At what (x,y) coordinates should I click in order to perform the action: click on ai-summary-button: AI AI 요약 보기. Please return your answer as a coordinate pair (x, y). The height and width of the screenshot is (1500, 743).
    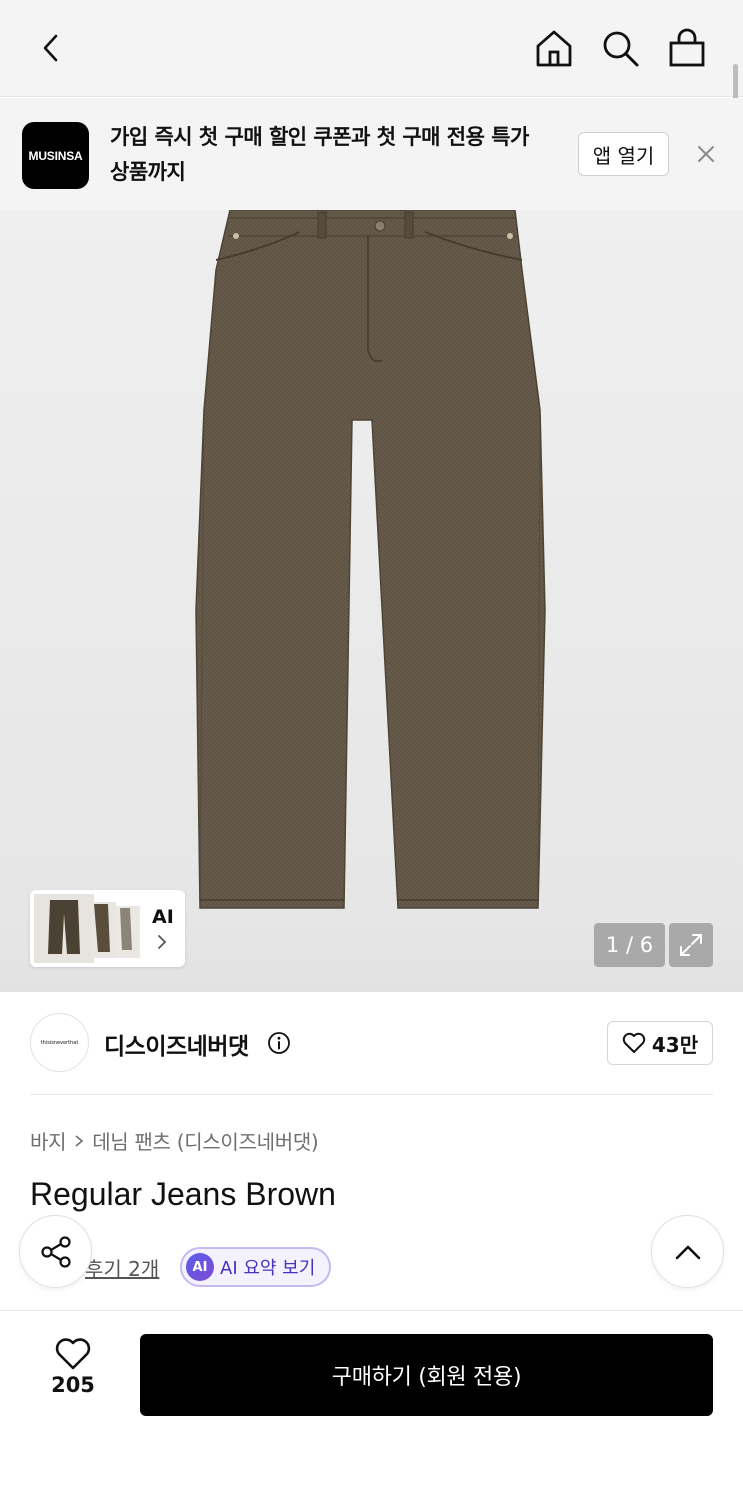
    Looking at the image, I should click on (255, 1267).